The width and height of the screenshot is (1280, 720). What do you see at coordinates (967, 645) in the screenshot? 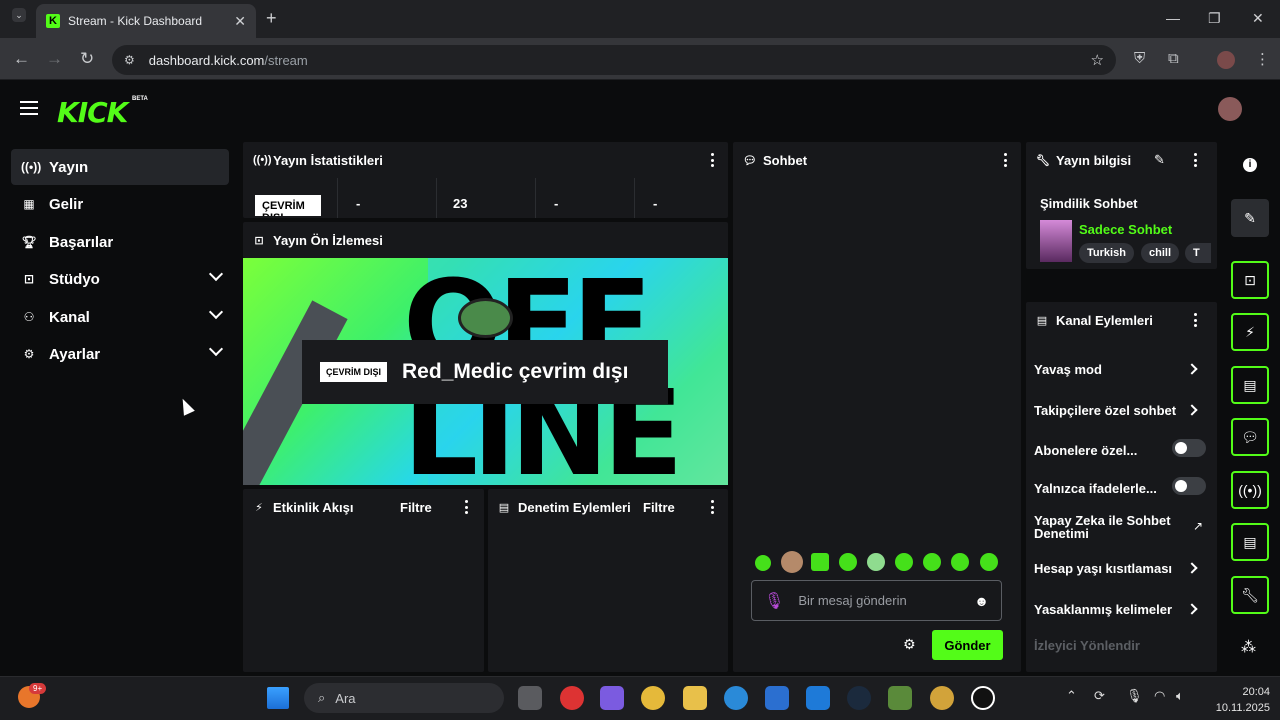
I see `send-button: Gönder` at bounding box center [967, 645].